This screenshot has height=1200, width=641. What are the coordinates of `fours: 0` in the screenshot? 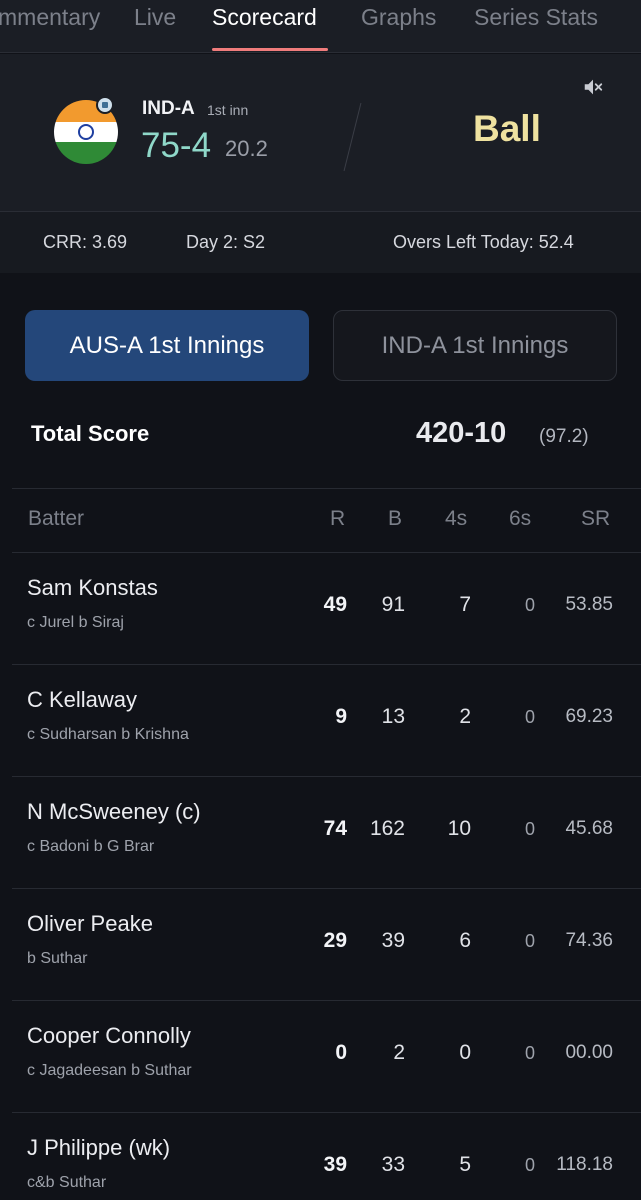 It's located at (465, 1052).